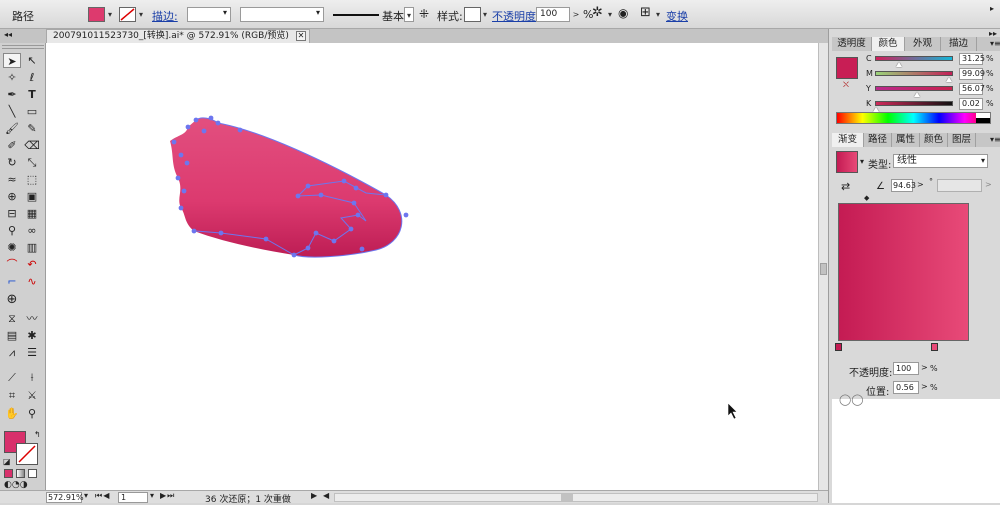  Describe the element at coordinates (914, 61) in the screenshot. I see `channel-c-slider` at that location.